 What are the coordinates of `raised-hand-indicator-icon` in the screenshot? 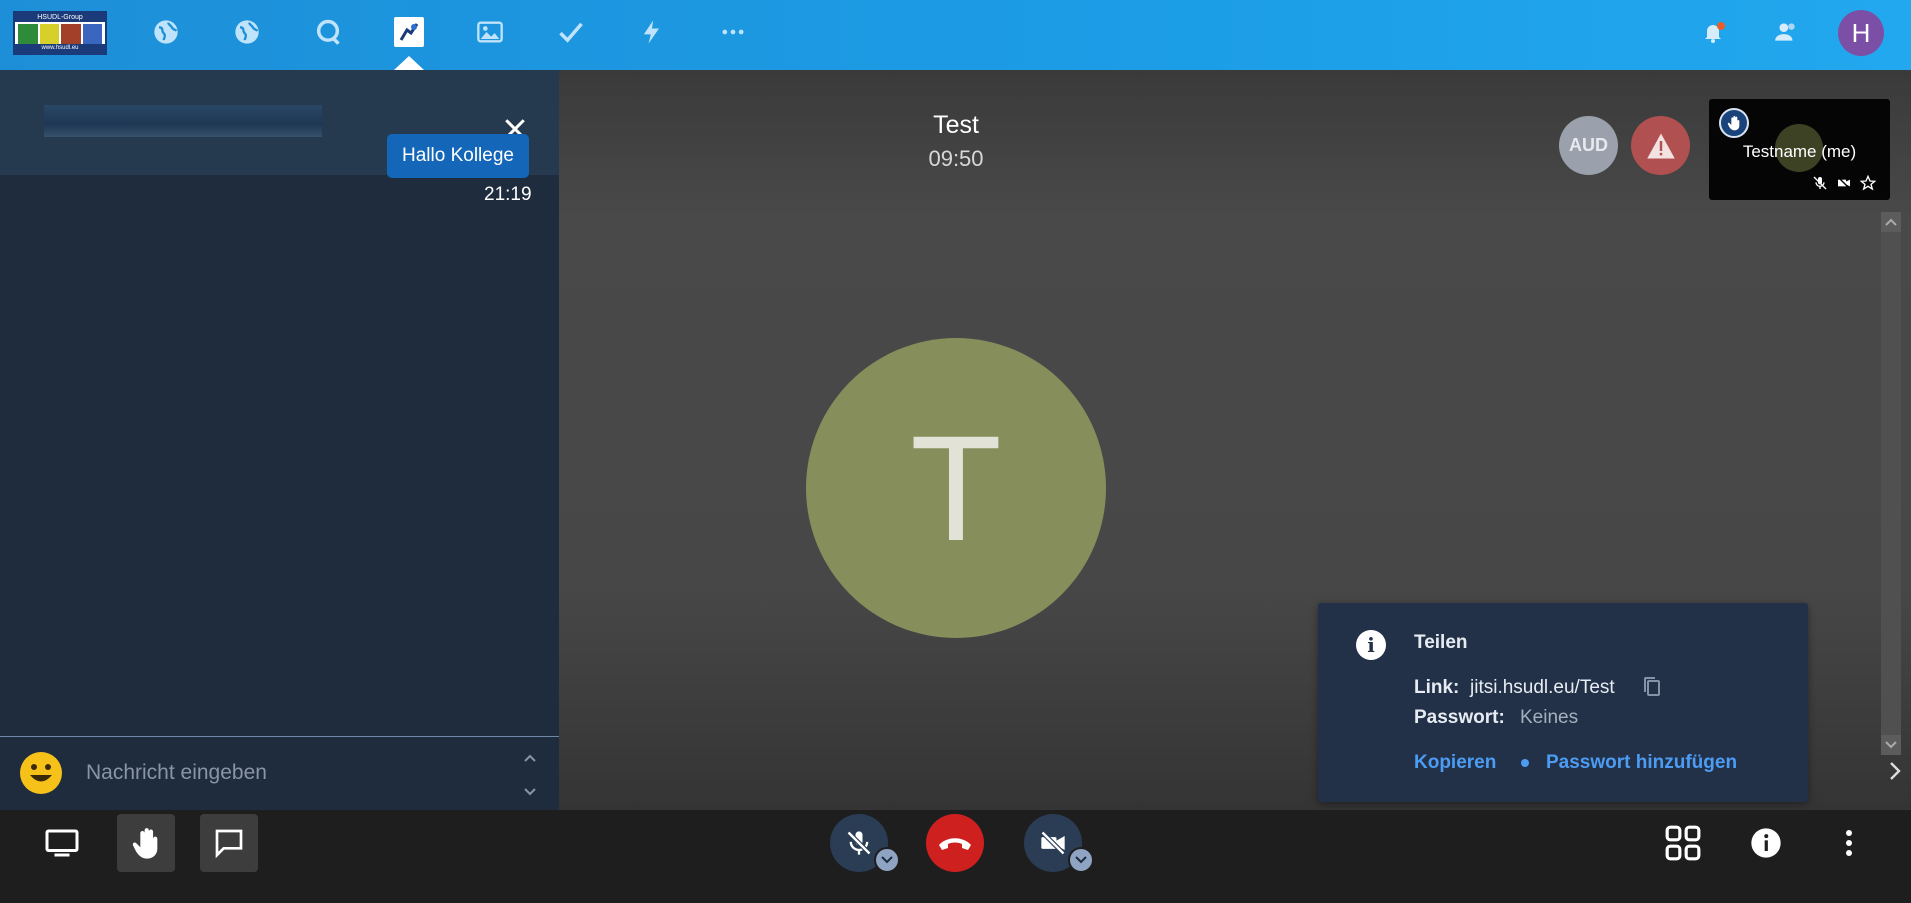 It's located at (1734, 123).